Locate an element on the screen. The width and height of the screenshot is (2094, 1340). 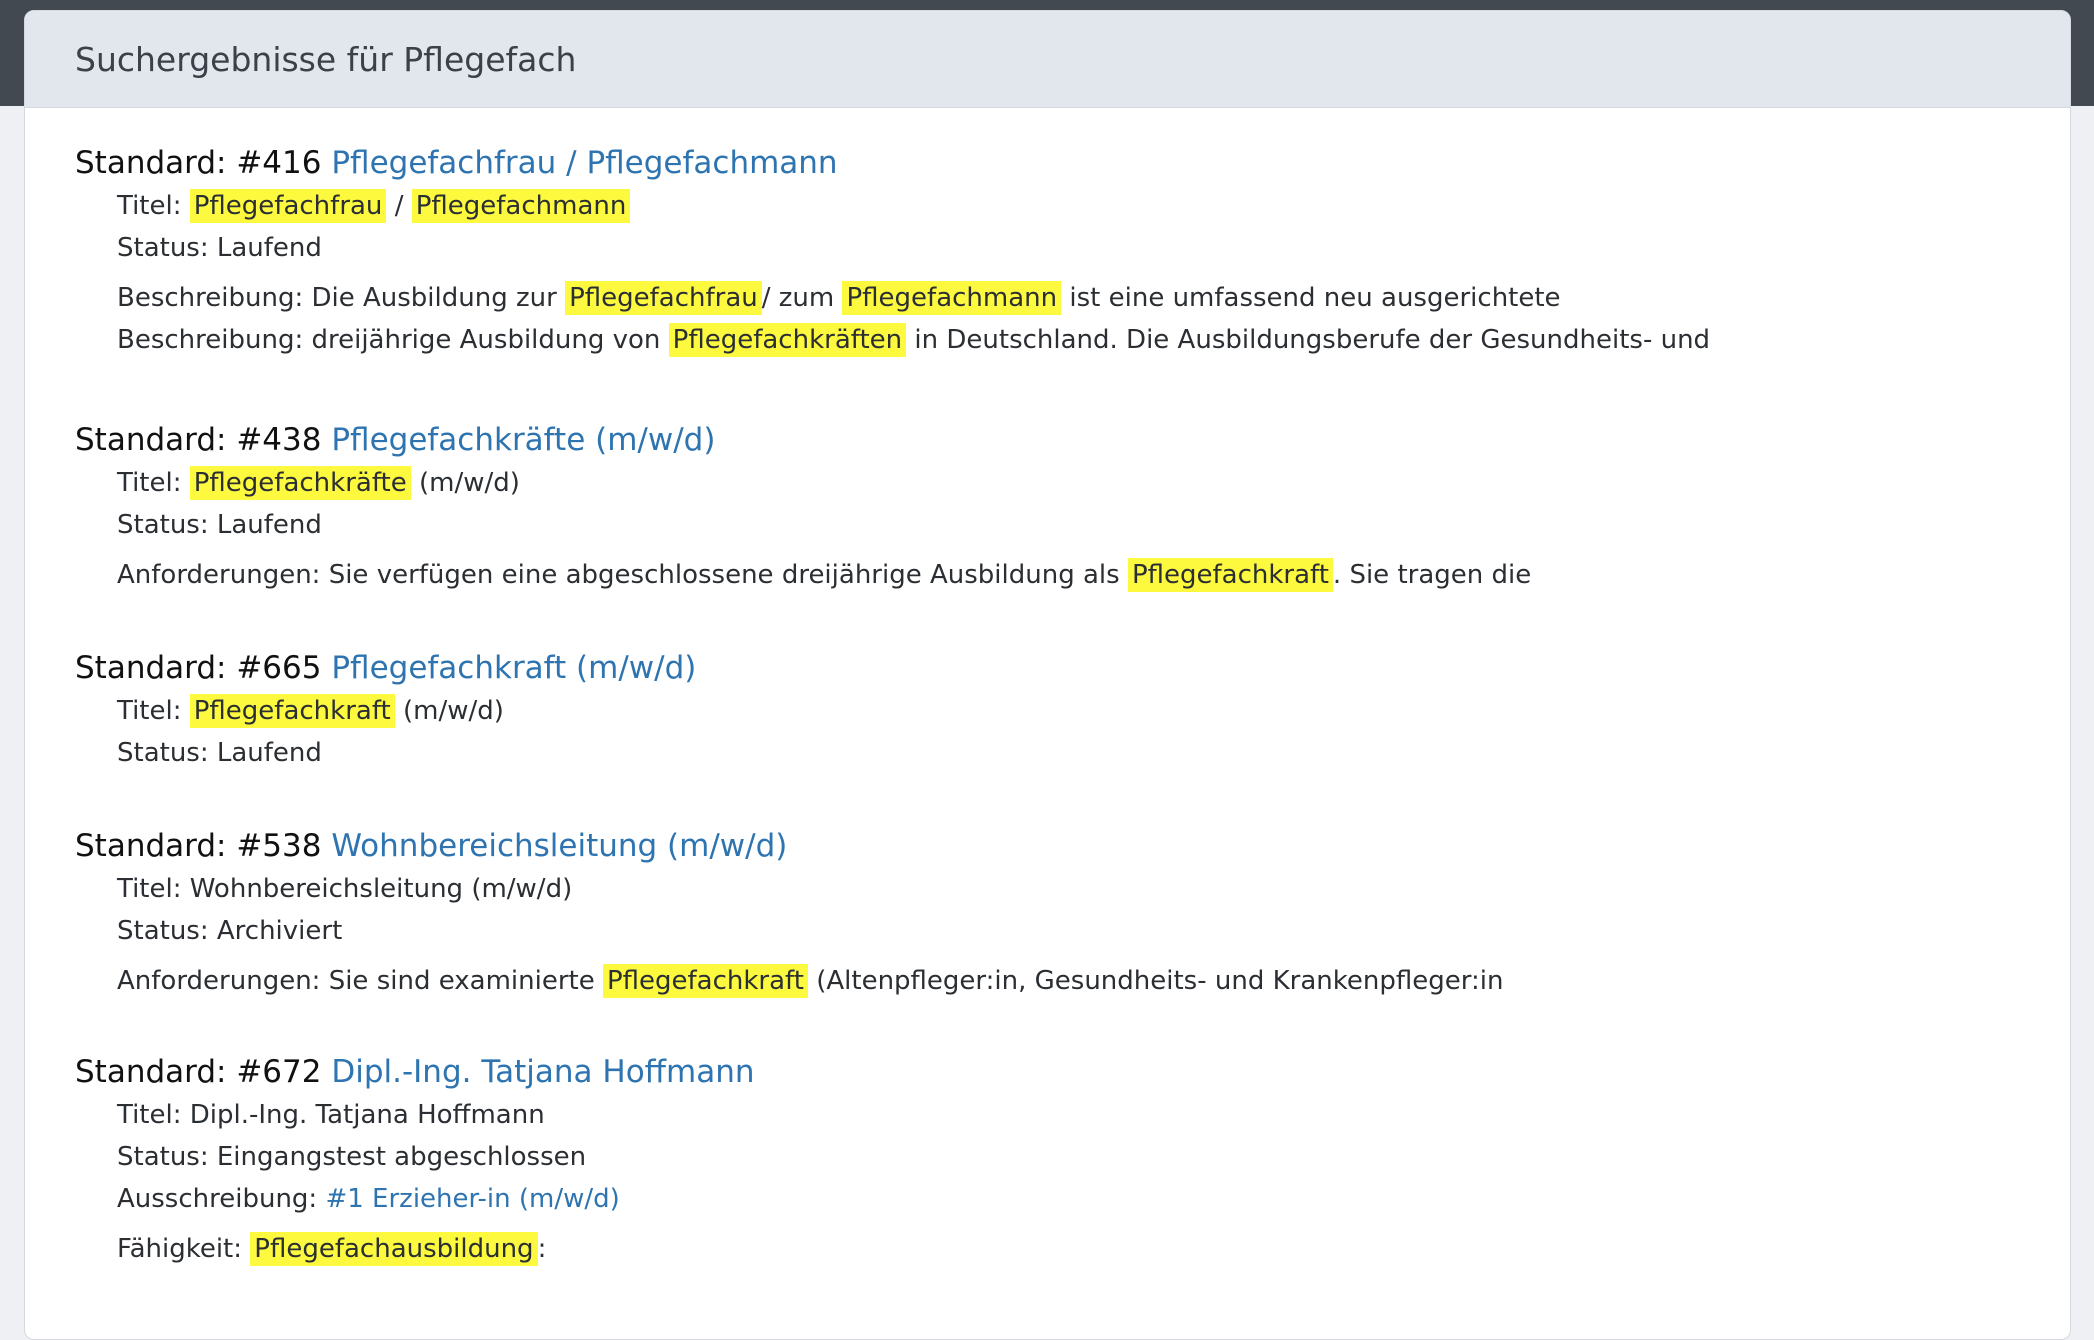
requirements-text: Anforderungen: Sie sind examinierte is located at coordinates (356, 981).